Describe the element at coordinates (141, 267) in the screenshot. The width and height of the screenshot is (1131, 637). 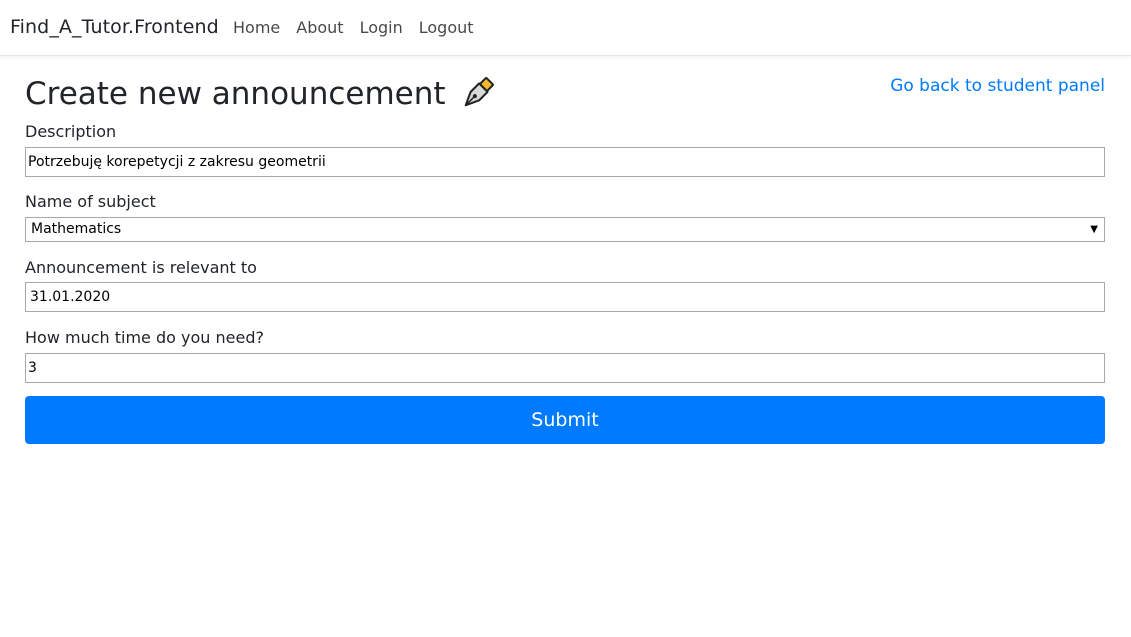
I see `relevant-to-label: Announcement is relevant to` at that location.